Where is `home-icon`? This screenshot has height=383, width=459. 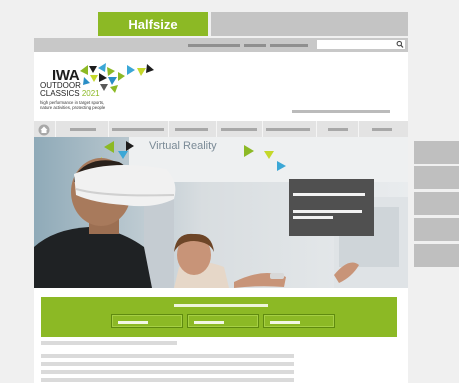 home-icon is located at coordinates (44, 129).